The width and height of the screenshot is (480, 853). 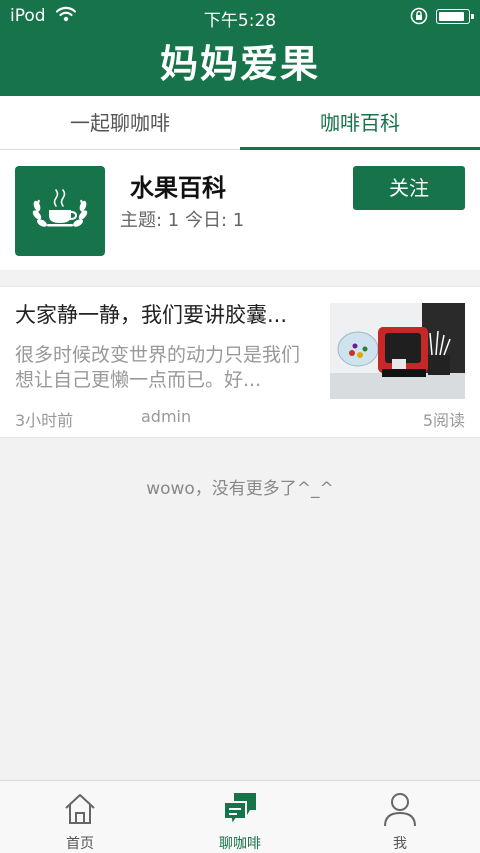 What do you see at coordinates (400, 811) in the screenshot?
I see `person-icon` at bounding box center [400, 811].